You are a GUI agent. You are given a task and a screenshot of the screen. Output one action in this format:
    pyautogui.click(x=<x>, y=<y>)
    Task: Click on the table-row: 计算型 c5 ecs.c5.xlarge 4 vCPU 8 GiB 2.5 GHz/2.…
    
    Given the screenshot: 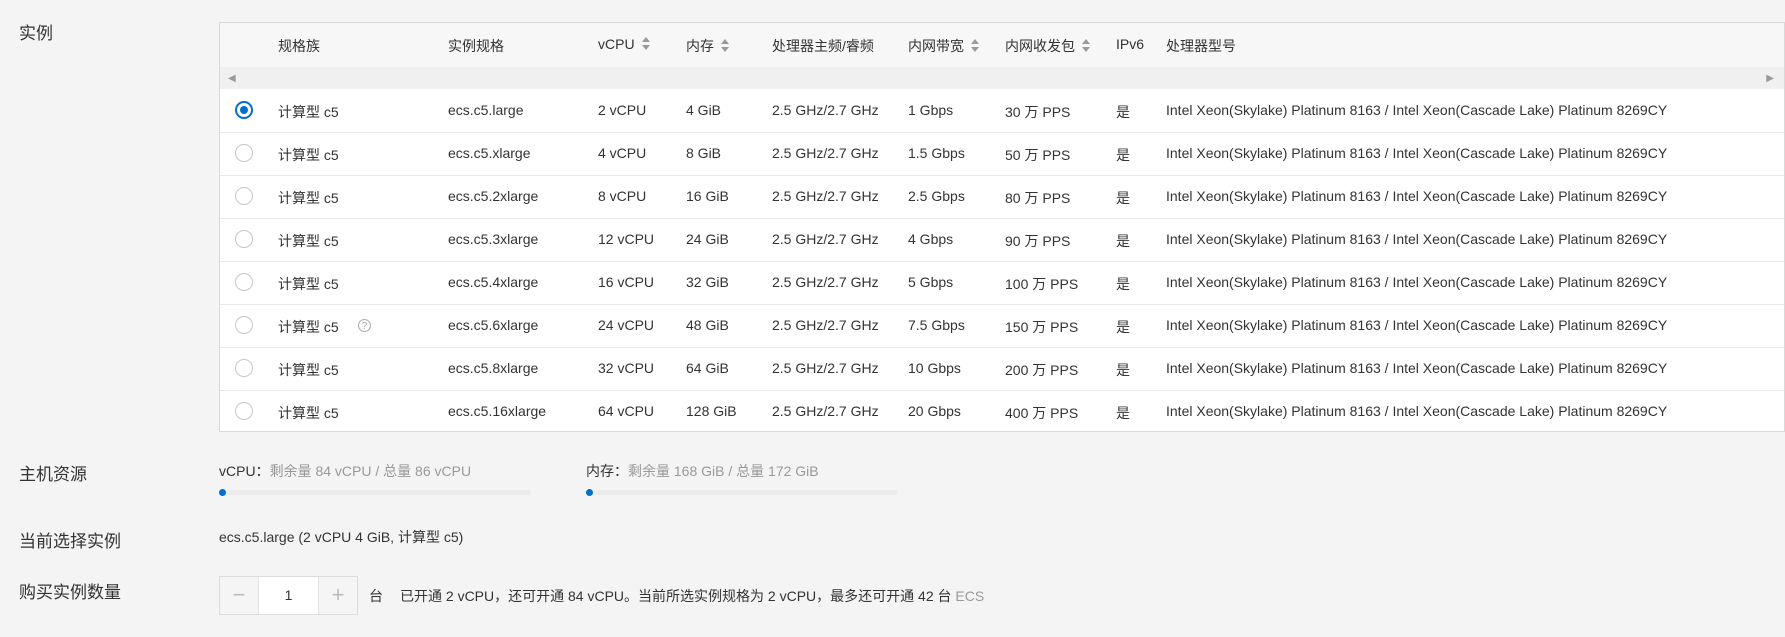 What is the action you would take?
    pyautogui.click(x=1002, y=154)
    